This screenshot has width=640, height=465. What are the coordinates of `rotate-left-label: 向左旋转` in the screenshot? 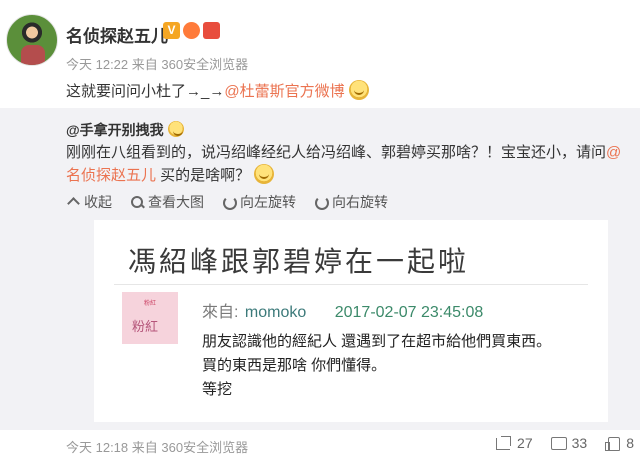 It's located at (268, 202).